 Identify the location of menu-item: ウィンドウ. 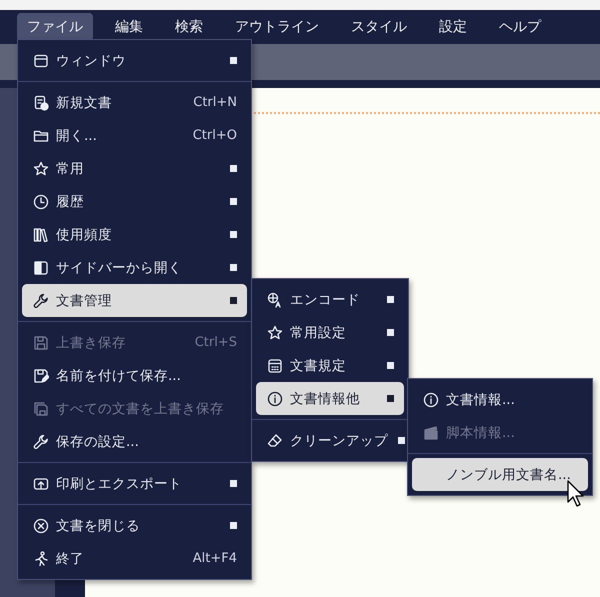
(134, 60).